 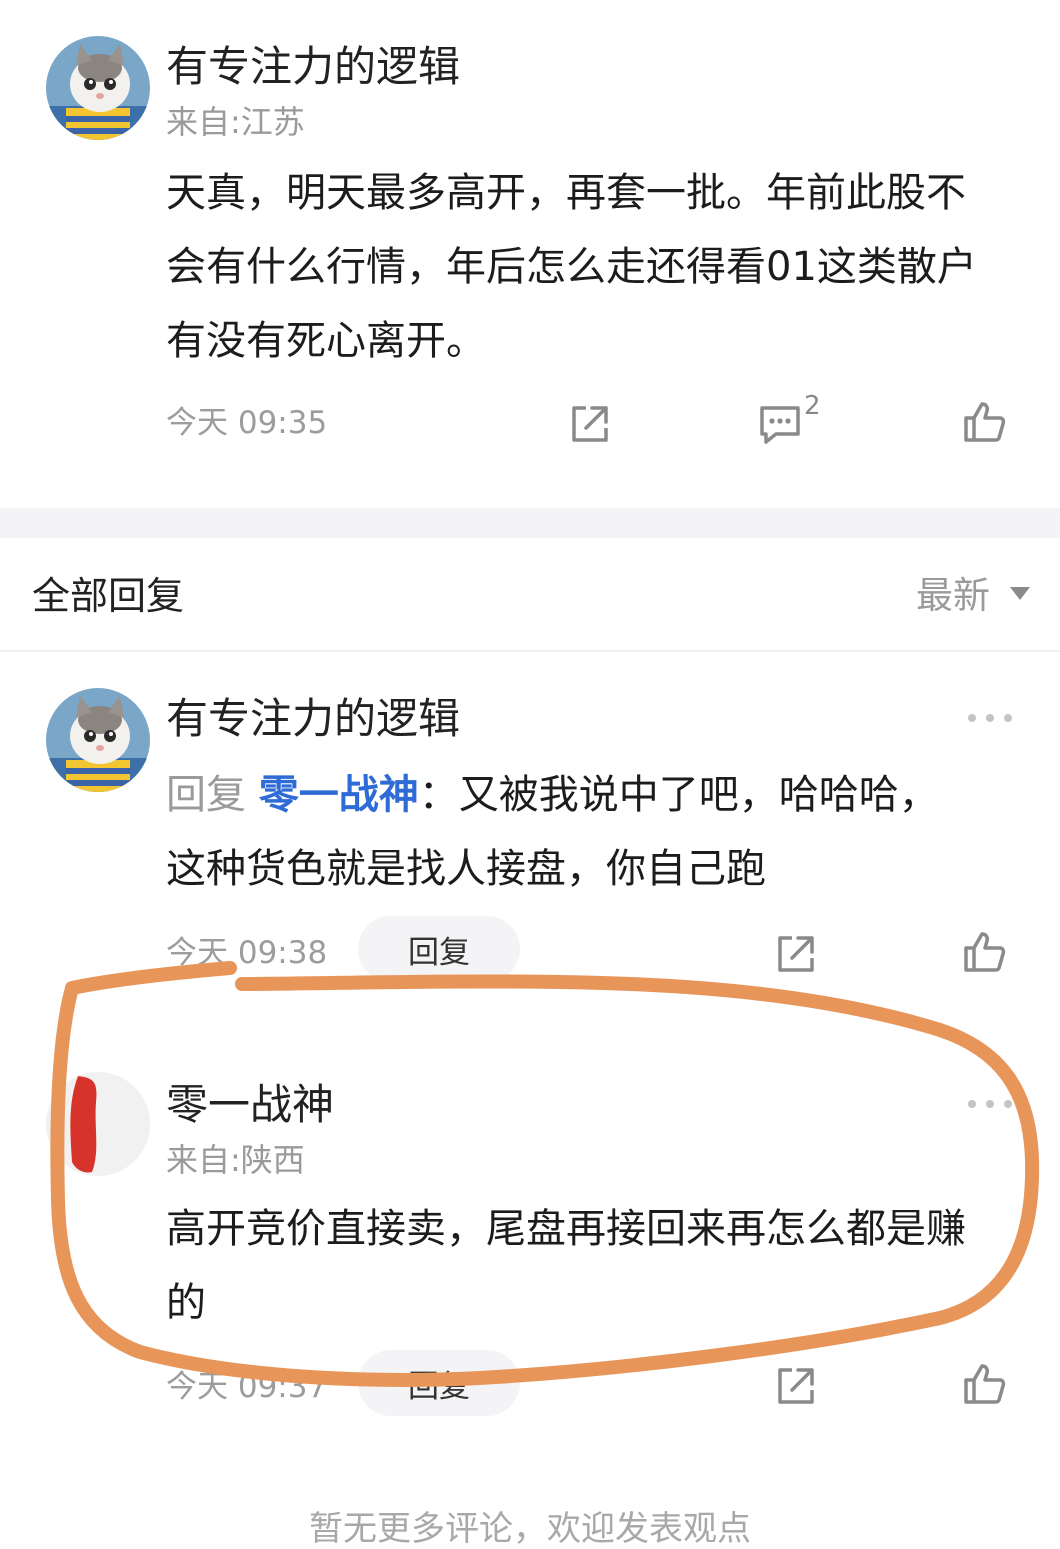 What do you see at coordinates (108, 596) in the screenshot?
I see `all-replies-title: 全部回复` at bounding box center [108, 596].